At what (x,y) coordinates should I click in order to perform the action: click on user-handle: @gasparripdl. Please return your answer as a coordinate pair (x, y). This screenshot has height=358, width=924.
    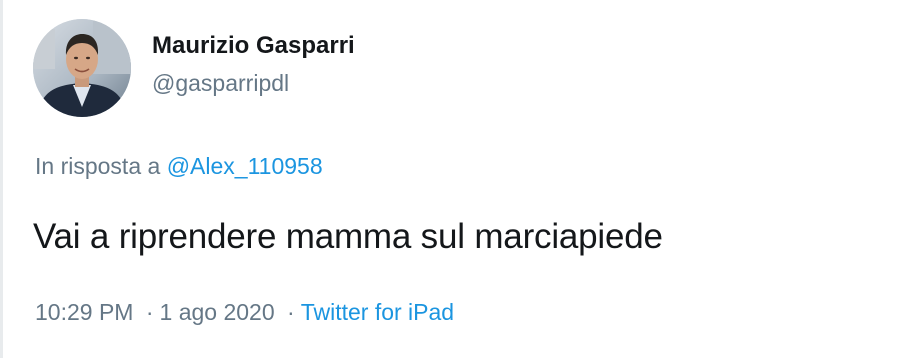
    Looking at the image, I should click on (253, 83).